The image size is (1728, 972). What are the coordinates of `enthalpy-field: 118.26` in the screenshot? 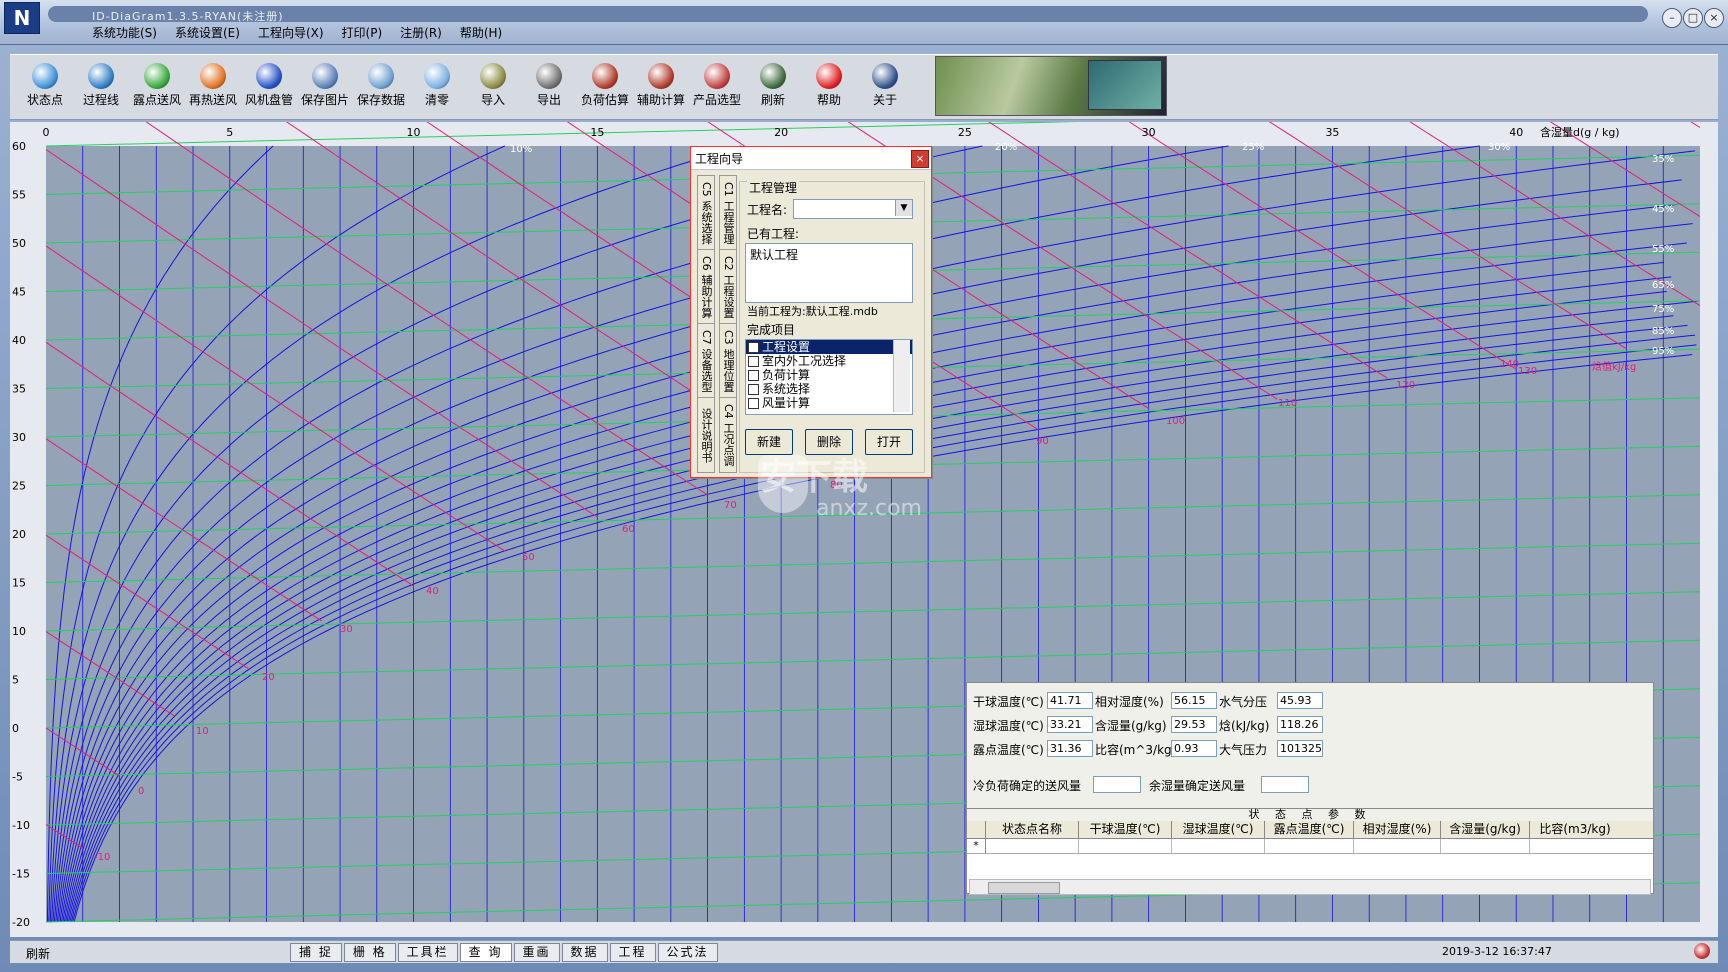 It's located at (1300, 724).